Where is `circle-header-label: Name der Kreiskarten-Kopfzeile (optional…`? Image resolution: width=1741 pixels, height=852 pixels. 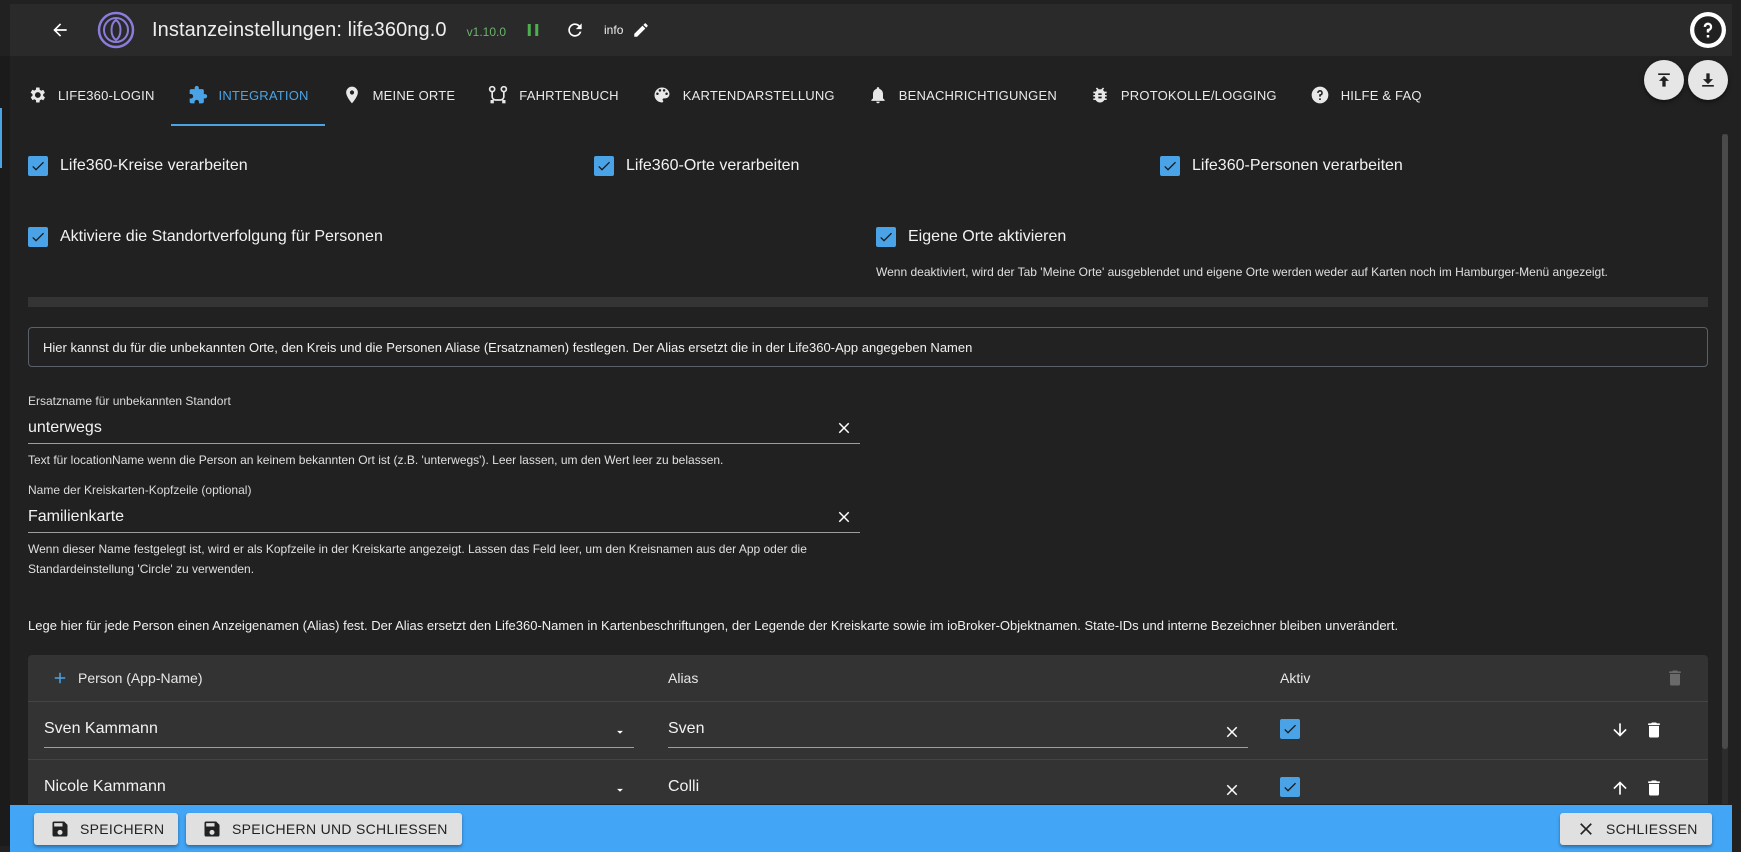 circle-header-label: Name der Kreiskarten-Kopfzeile (optional… is located at coordinates (140, 490).